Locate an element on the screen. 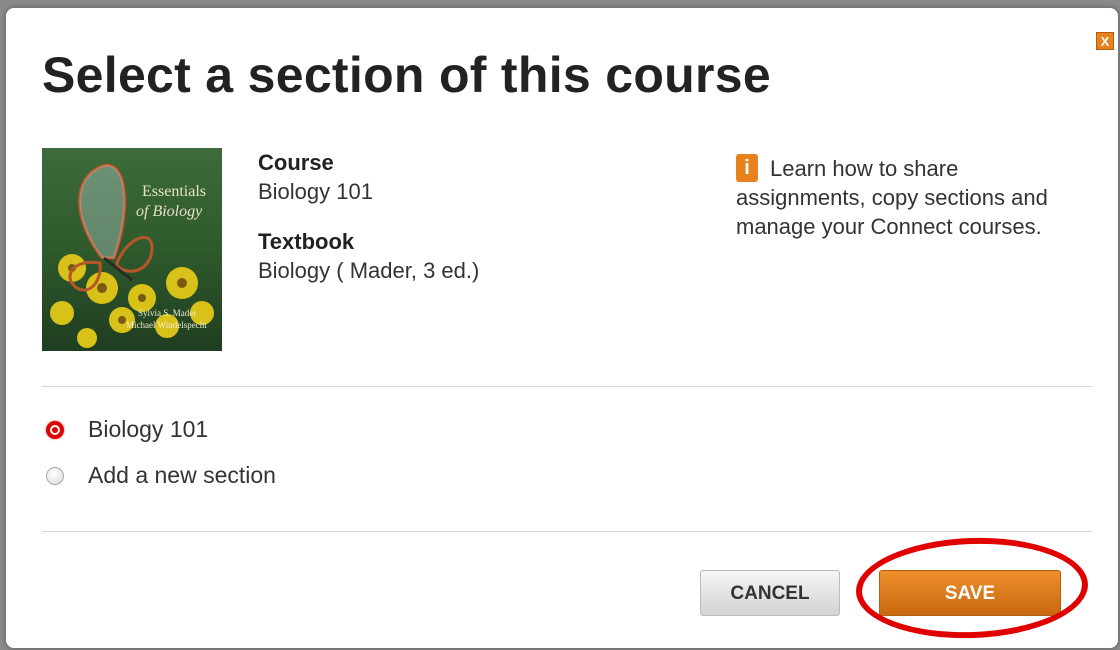 This screenshot has width=1120, height=650. divider-bottom is located at coordinates (567, 531).